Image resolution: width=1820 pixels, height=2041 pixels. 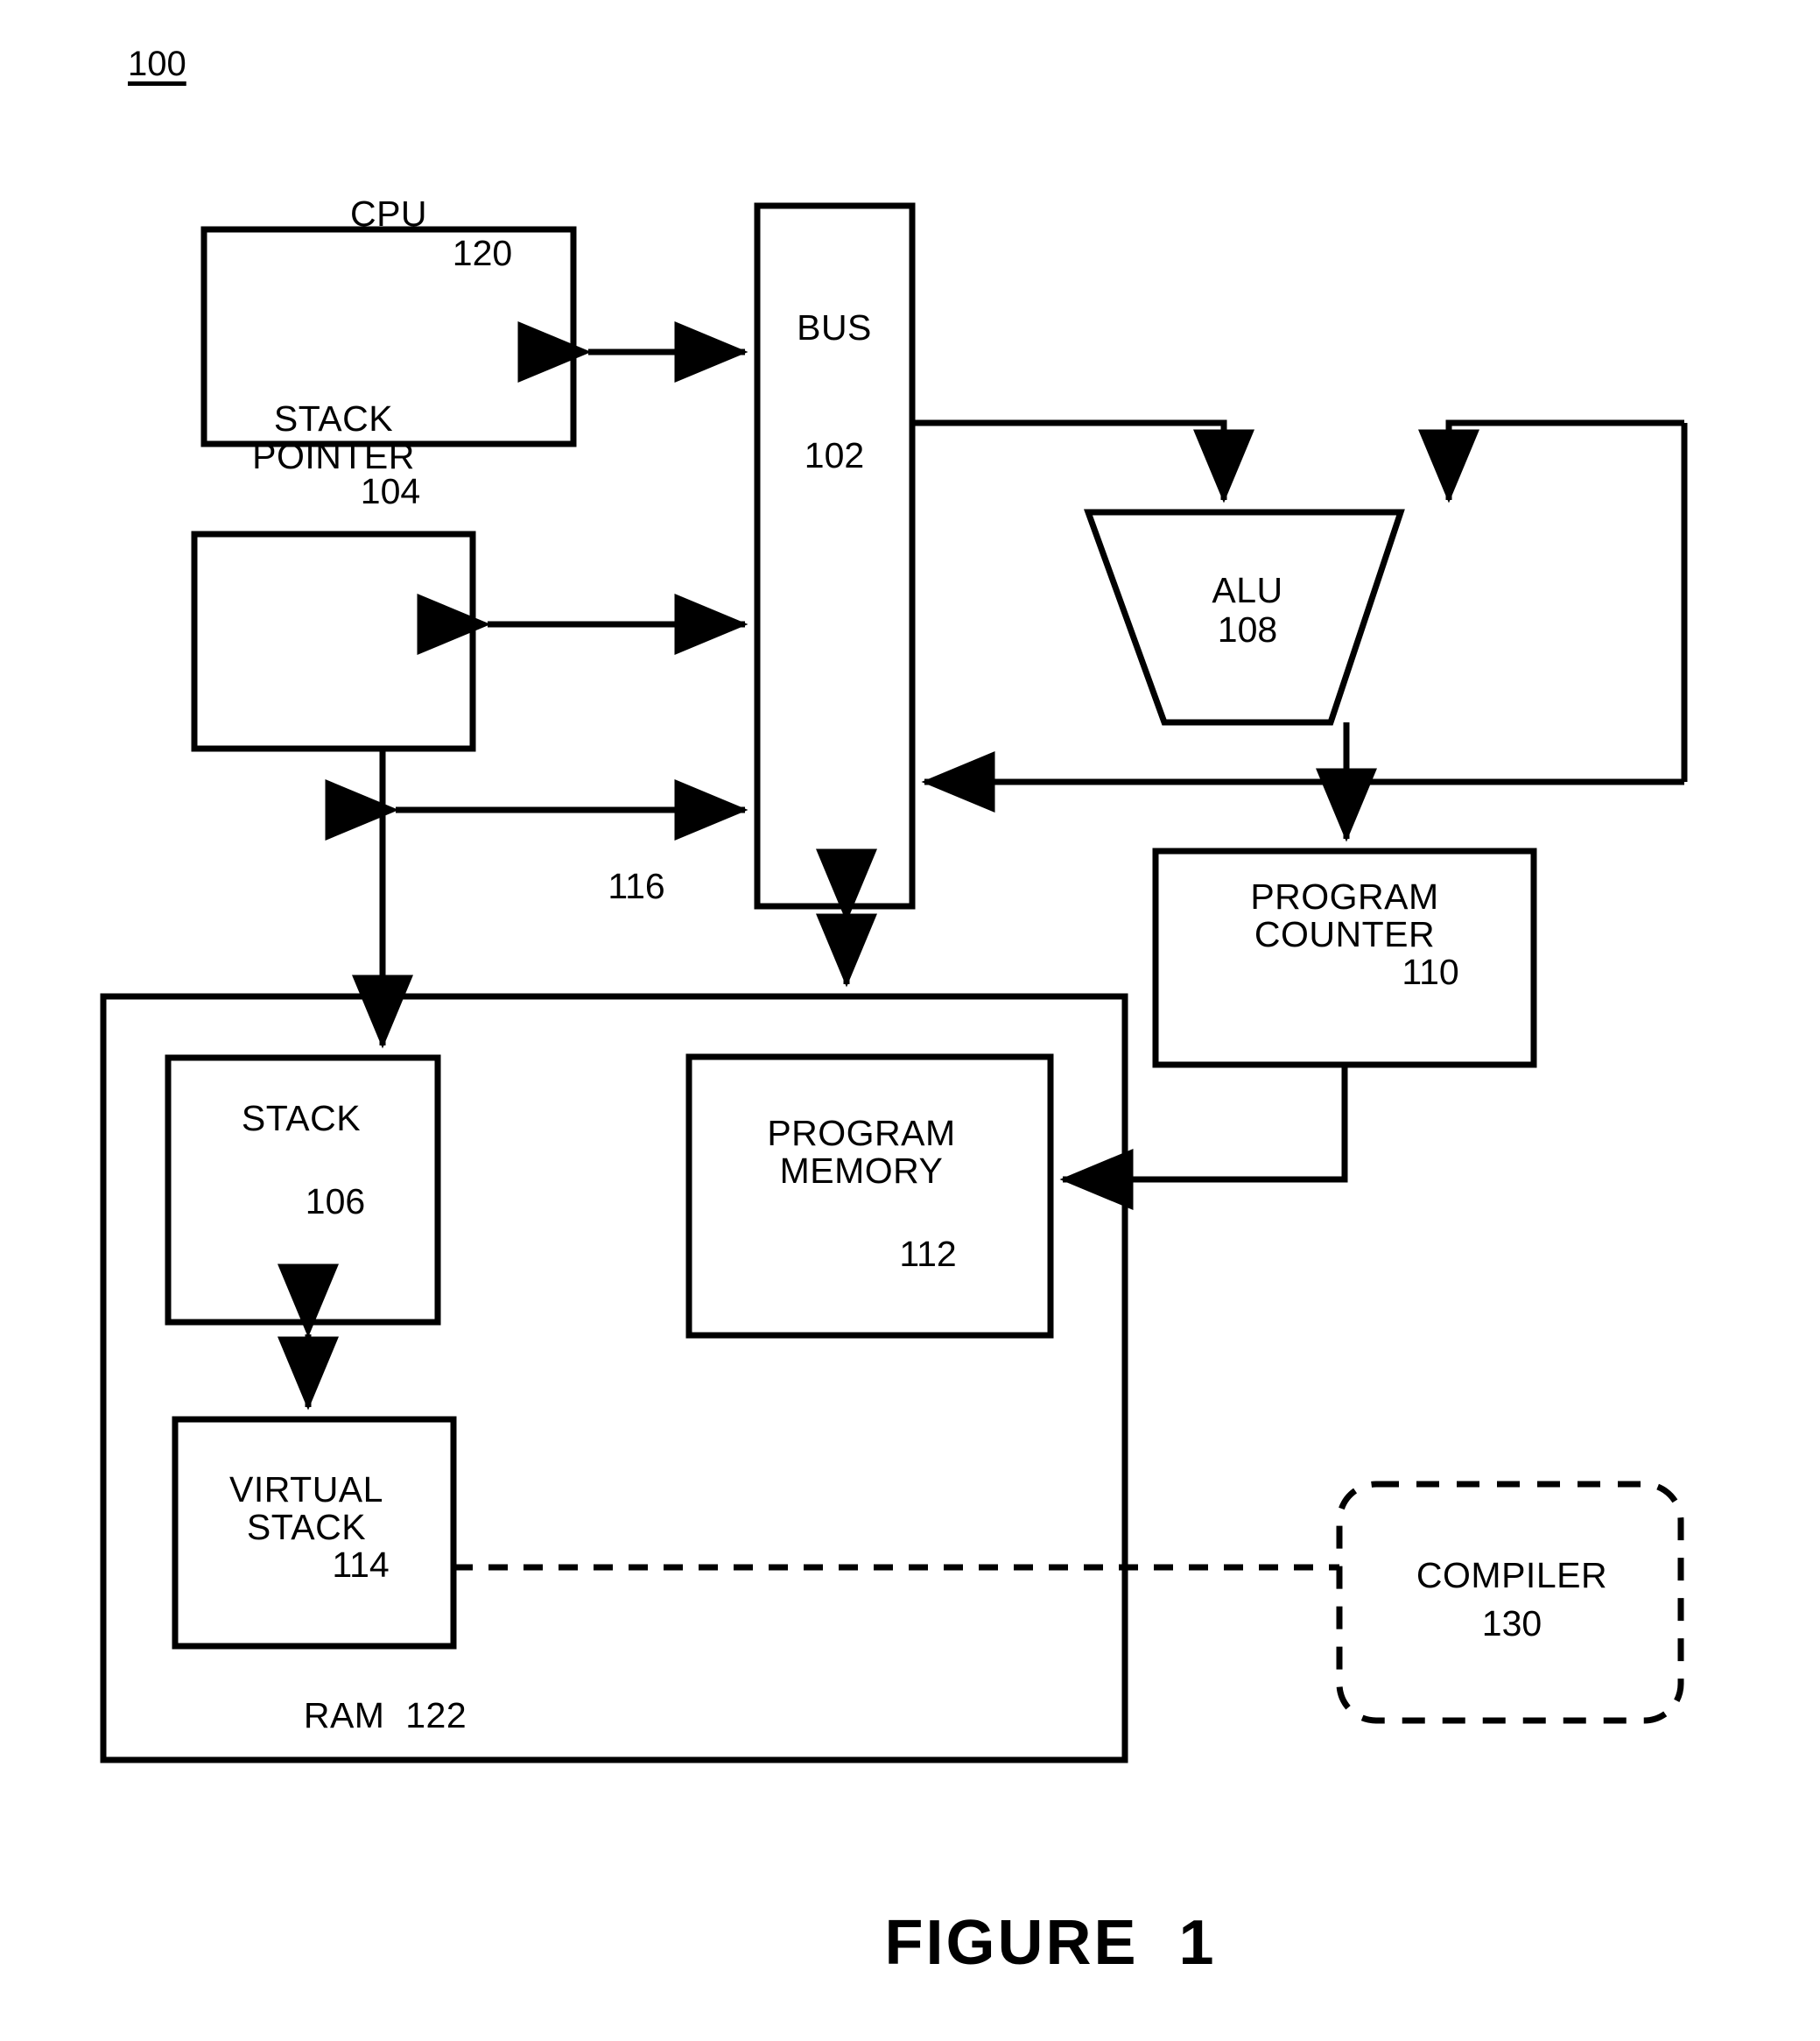 What do you see at coordinates (861, 1171) in the screenshot?
I see `program-memory-label-line2: MEMORY` at bounding box center [861, 1171].